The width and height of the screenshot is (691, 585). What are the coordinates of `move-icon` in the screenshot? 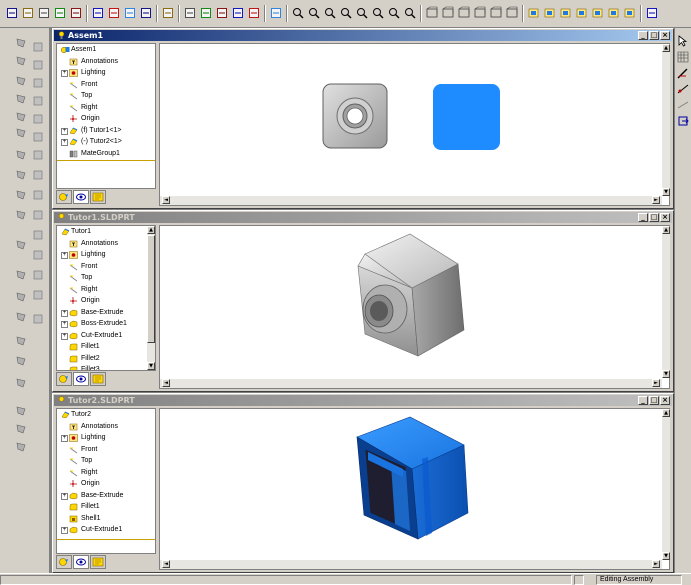 It's located at (21, 411).